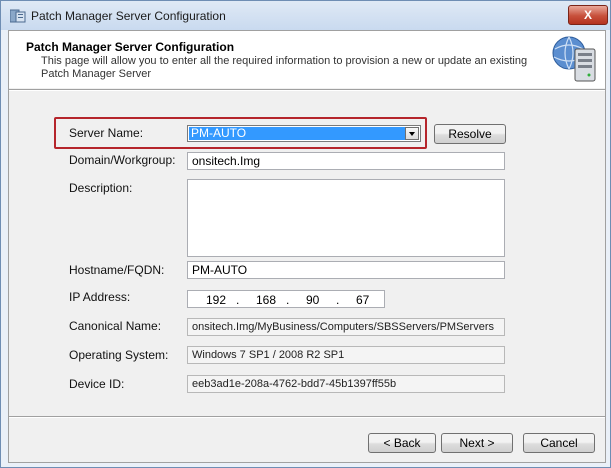 This screenshot has width=611, height=468. I want to click on operating-system-field: Windows 7 SP1 / 2008 R2 SP1, so click(346, 355).